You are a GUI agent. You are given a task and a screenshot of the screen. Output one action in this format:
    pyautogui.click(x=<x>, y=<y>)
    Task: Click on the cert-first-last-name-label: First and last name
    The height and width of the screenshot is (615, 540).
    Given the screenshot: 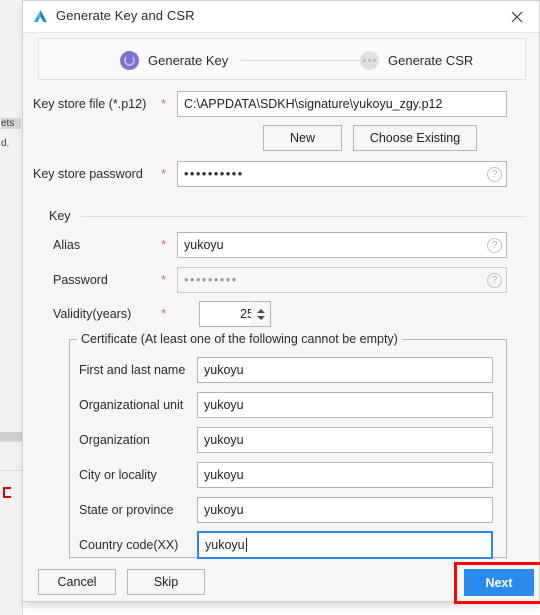 What is the action you would take?
    pyautogui.click(x=132, y=370)
    